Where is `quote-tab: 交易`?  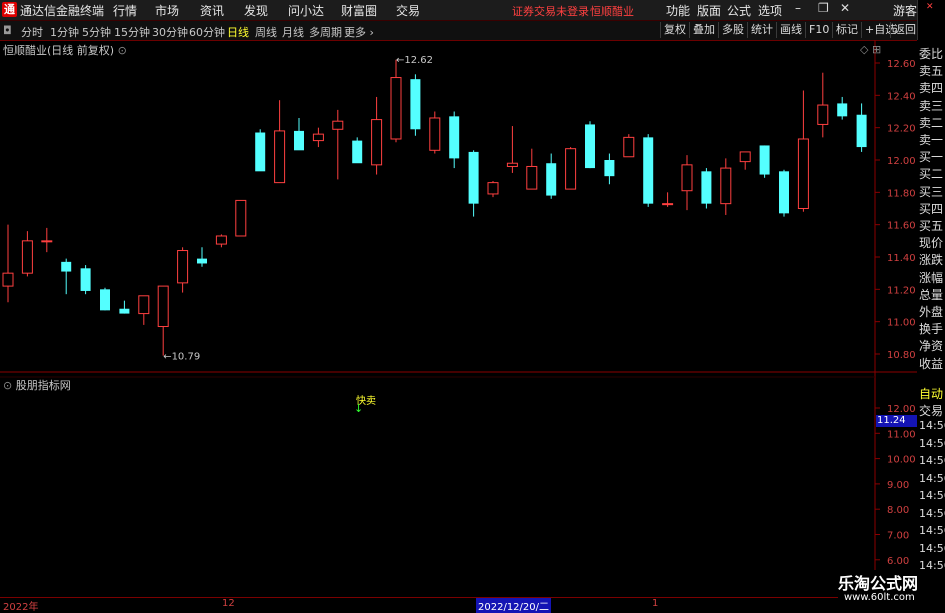 quote-tab: 交易 is located at coordinates (931, 410).